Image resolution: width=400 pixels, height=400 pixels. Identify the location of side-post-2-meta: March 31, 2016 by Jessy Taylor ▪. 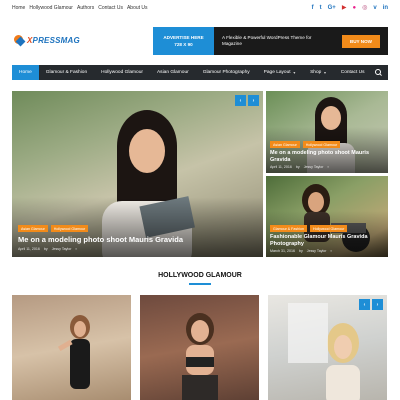
(327, 251).